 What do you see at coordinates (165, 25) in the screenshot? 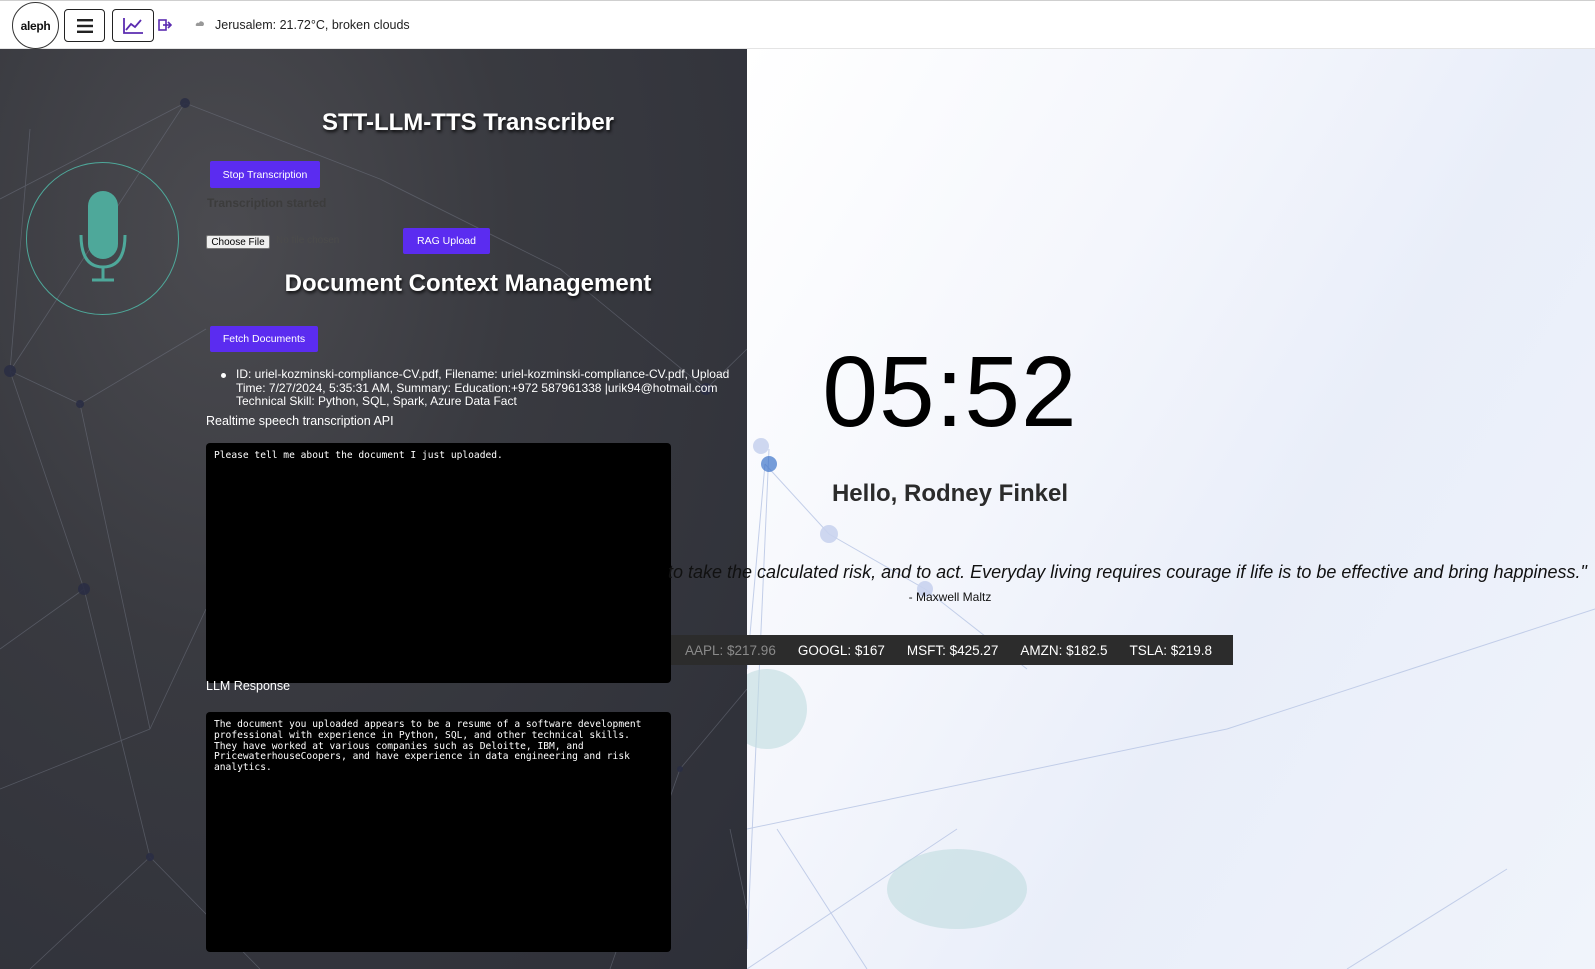
I see `logout-icon` at bounding box center [165, 25].